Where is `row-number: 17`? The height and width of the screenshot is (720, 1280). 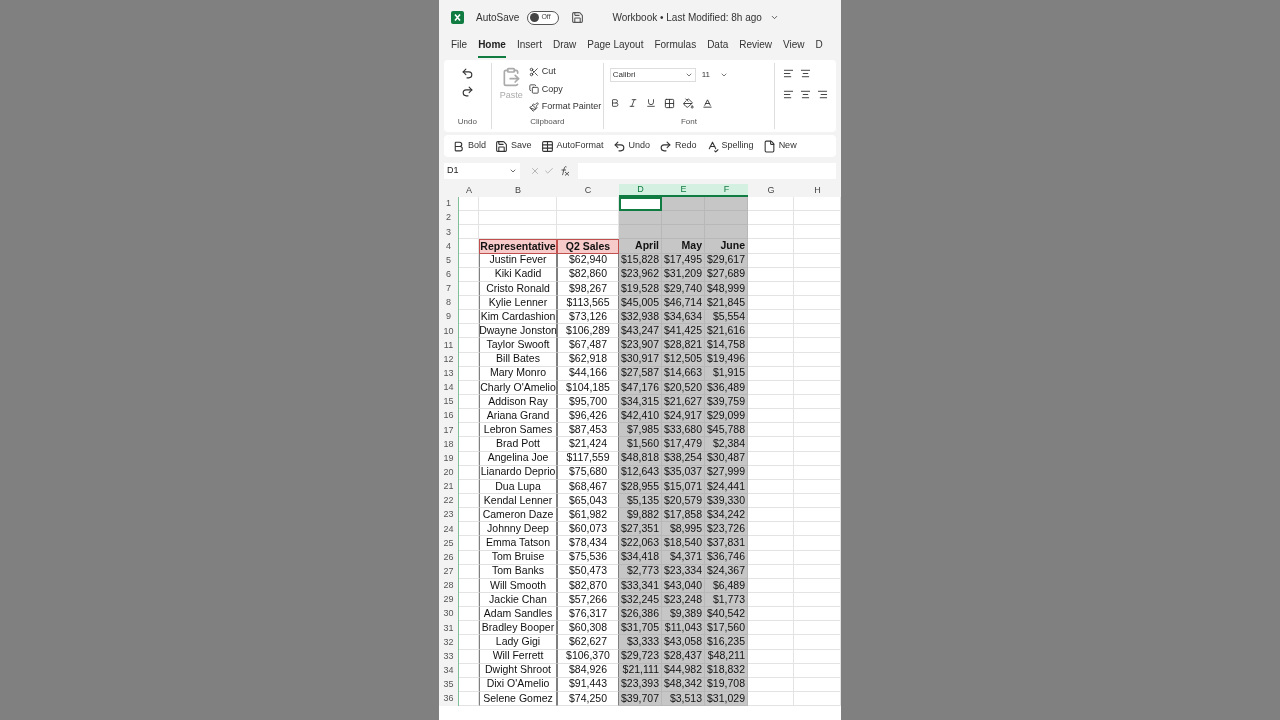
row-number: 17 is located at coordinates (449, 430).